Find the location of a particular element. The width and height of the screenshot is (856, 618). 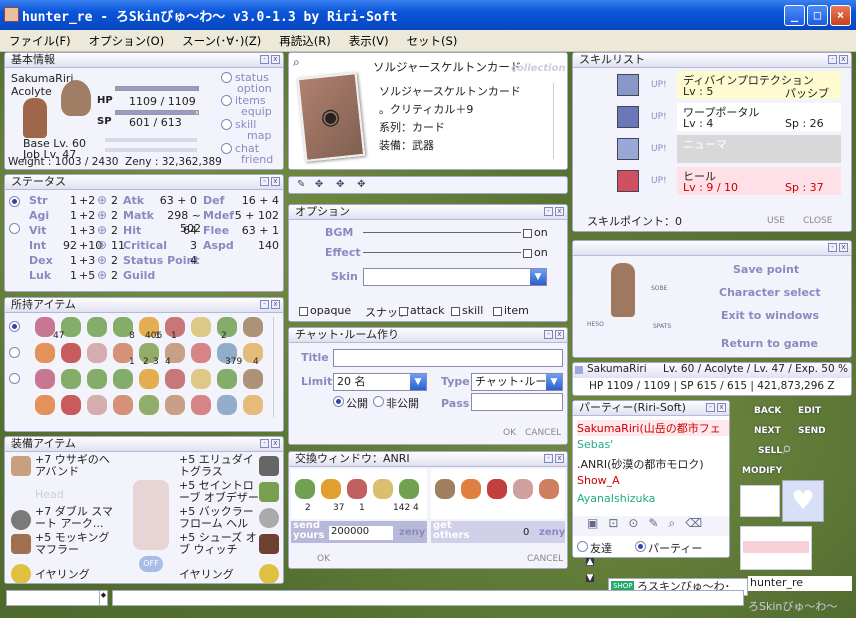

inventory-scrollbar is located at coordinates (277, 367).